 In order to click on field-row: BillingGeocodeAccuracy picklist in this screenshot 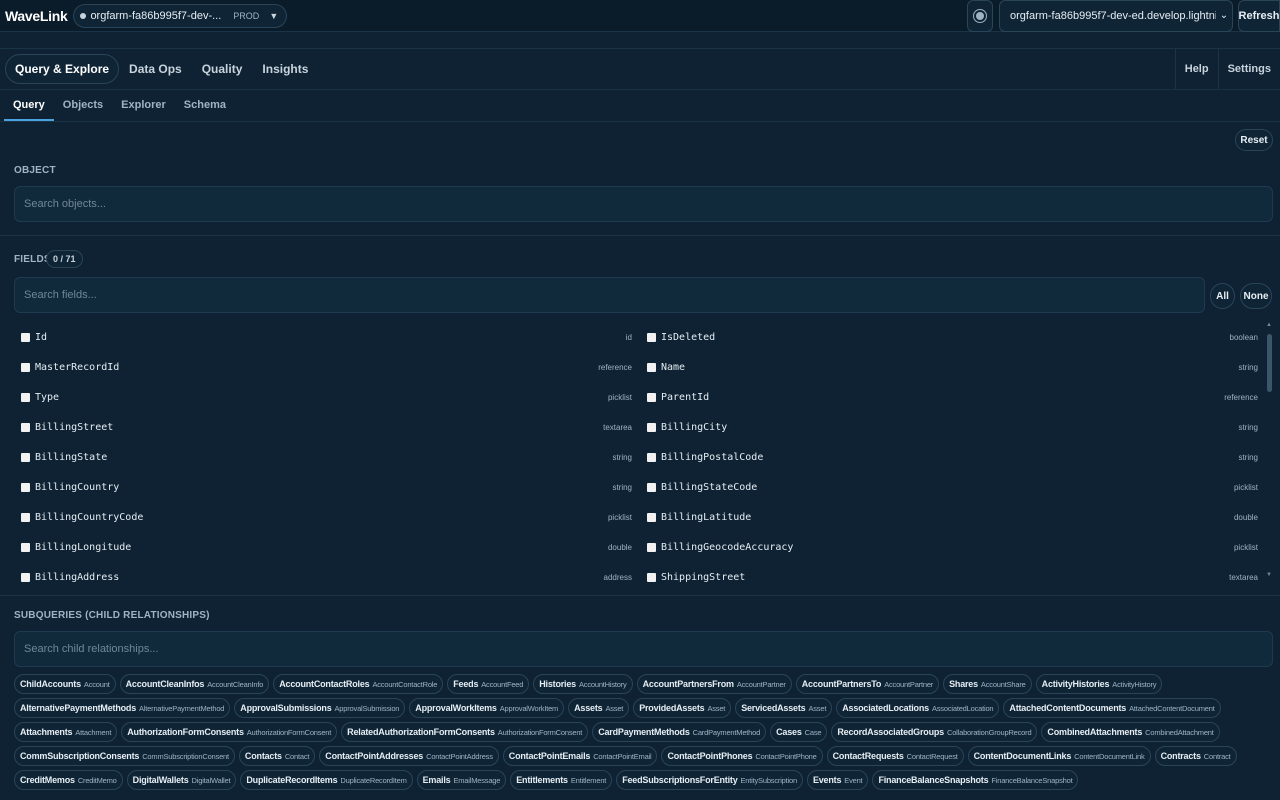, I will do `click(950, 547)`.